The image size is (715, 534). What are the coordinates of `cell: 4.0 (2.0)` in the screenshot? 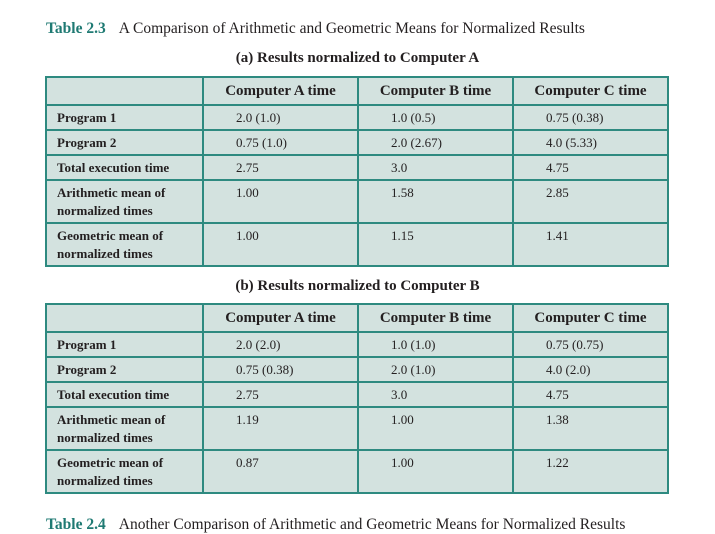 It's located at (590, 369).